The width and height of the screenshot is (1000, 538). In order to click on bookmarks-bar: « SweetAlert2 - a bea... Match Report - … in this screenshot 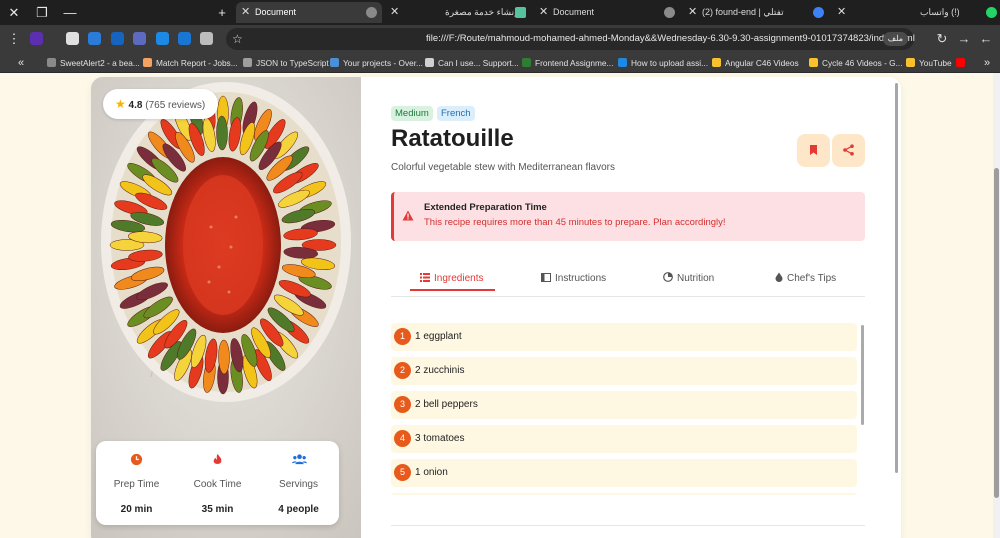, I will do `click(500, 63)`.